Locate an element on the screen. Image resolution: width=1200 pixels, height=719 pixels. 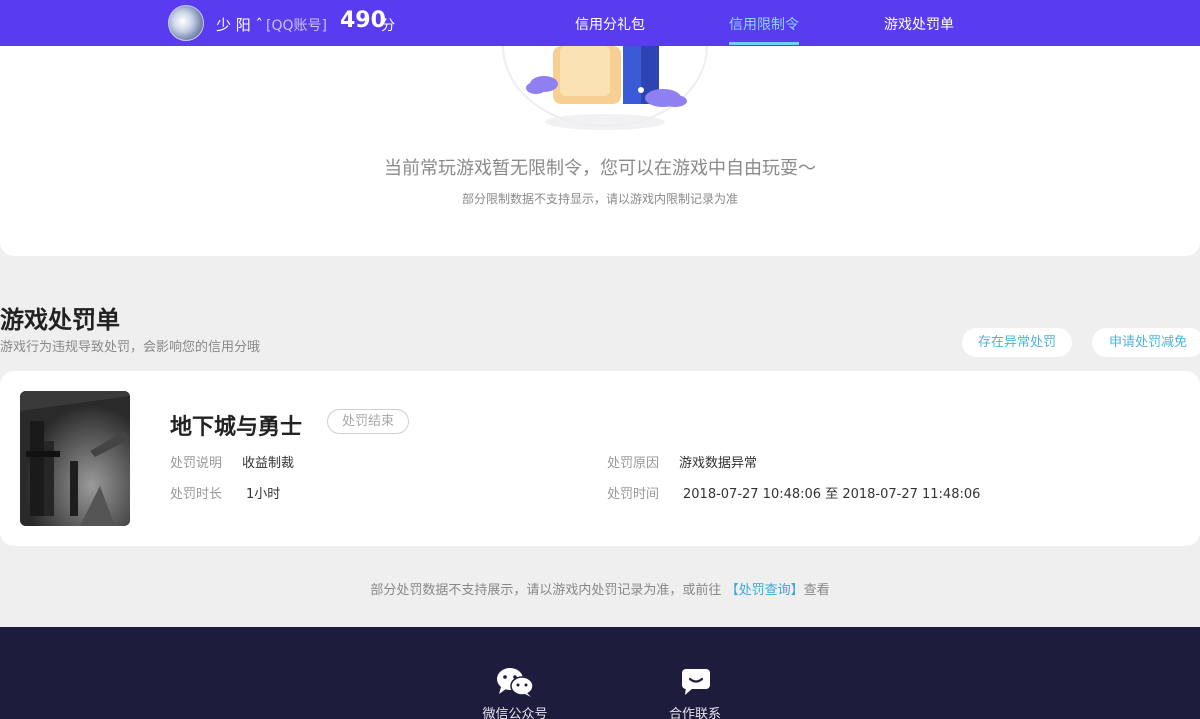
reason-label: 处罚原因 is located at coordinates (633, 463).